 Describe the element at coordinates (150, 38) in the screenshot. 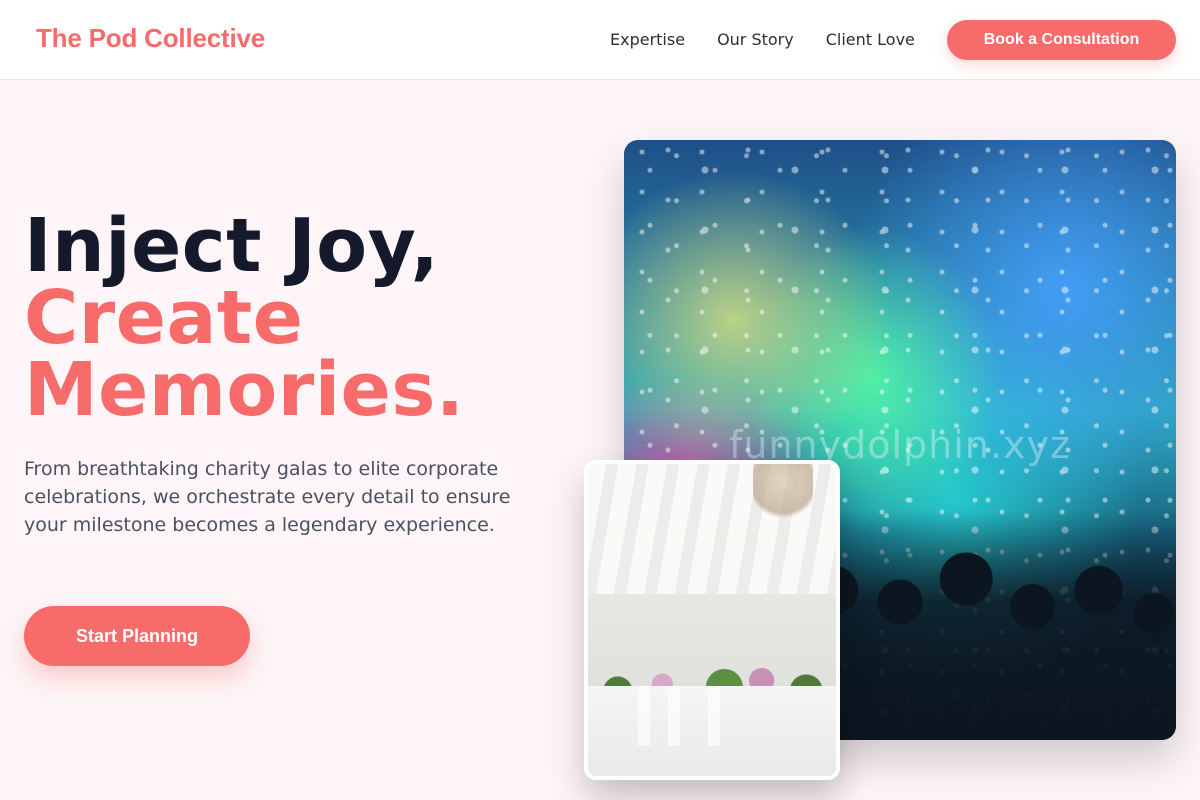

I see `brand-logo: The Pod Collective` at that location.